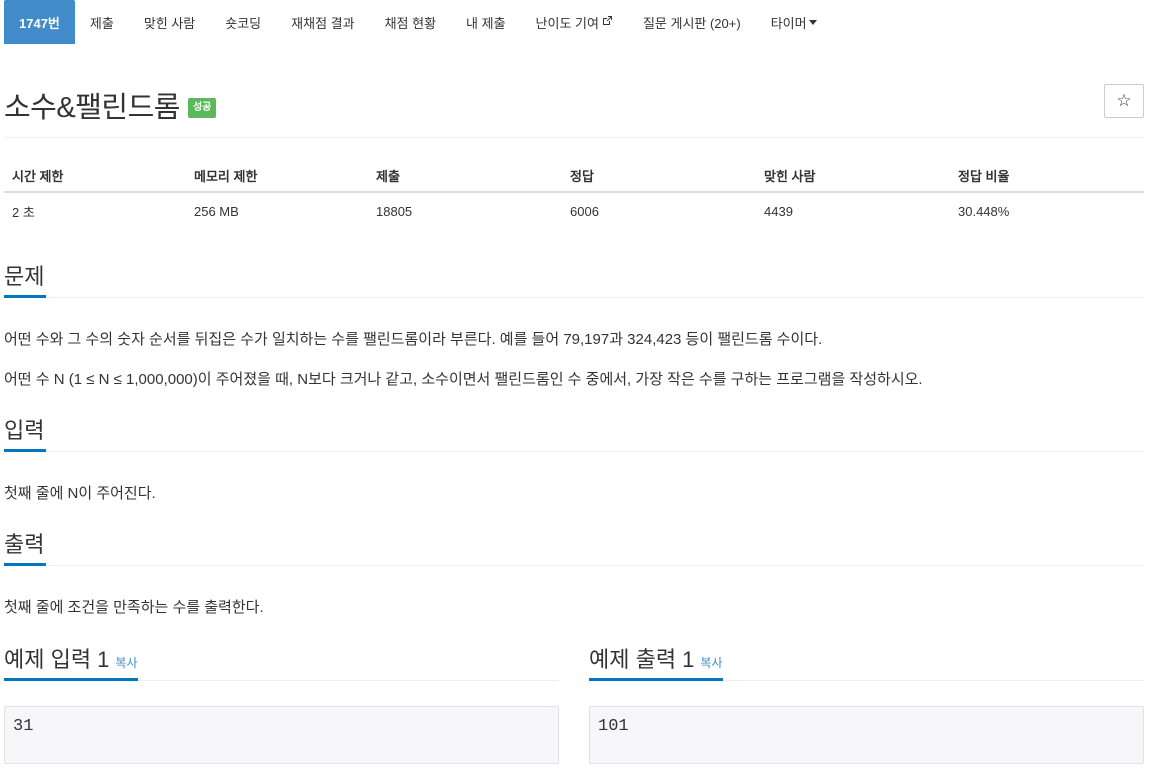  Describe the element at coordinates (866, 664) in the screenshot. I see `sample-output-header: 예제 출력 1 복사` at that location.